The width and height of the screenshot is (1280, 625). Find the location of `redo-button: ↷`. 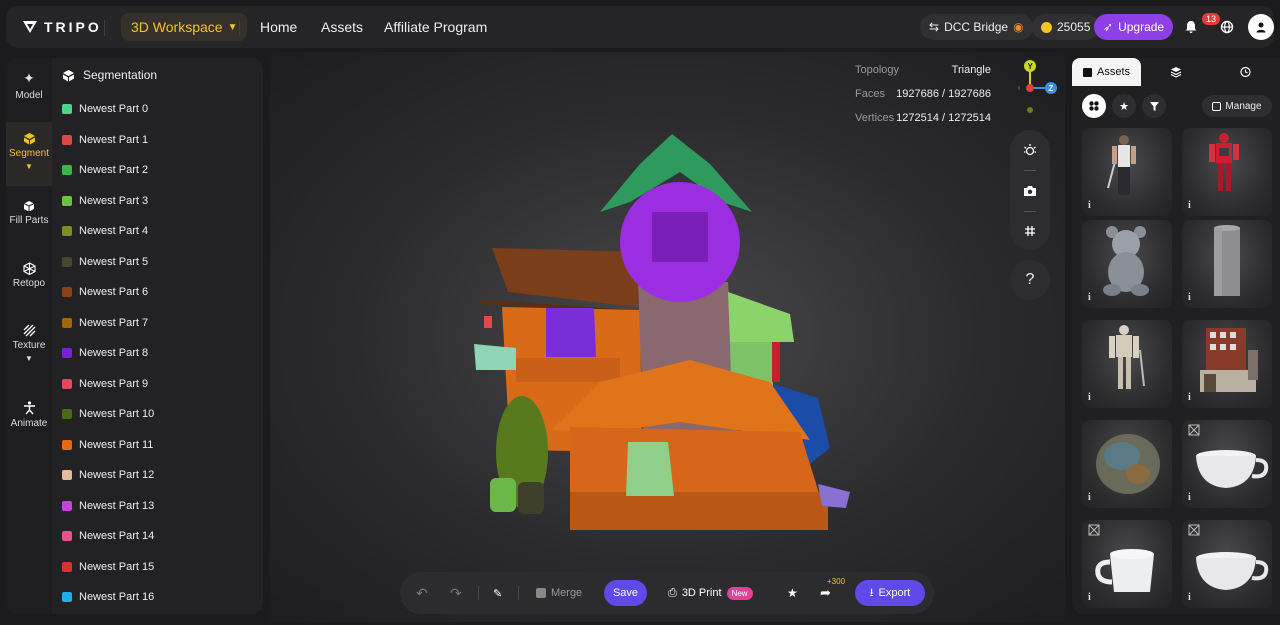

redo-button: ↷ is located at coordinates (456, 593).